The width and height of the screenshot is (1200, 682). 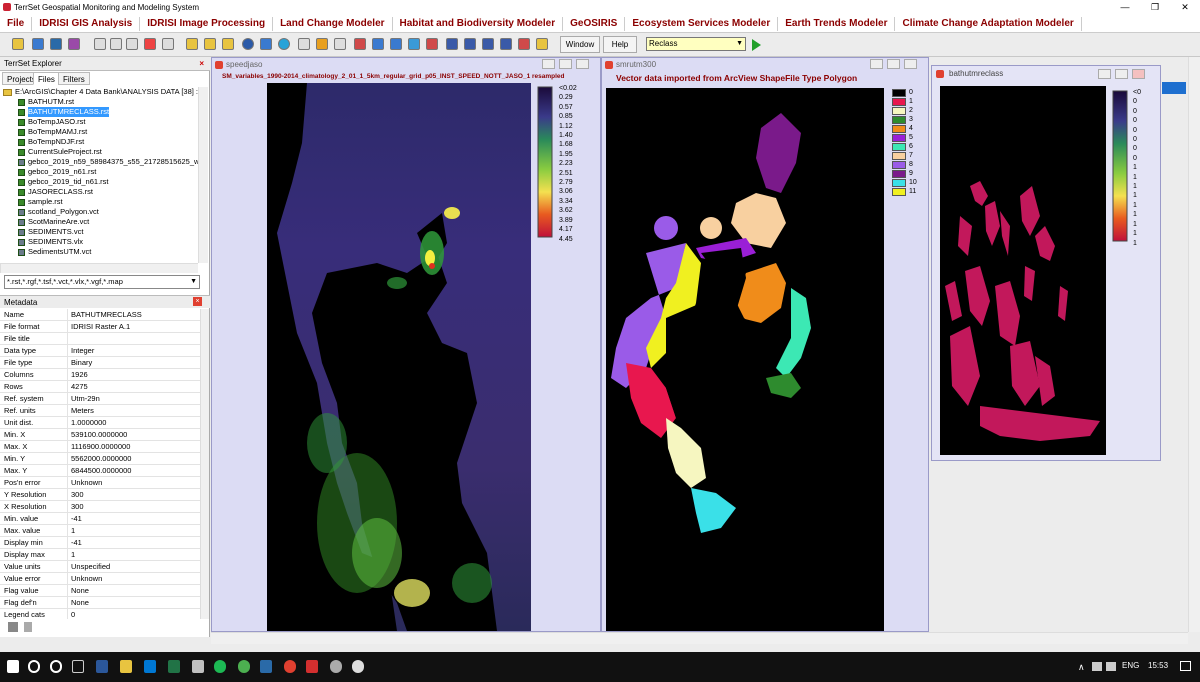 What do you see at coordinates (74, 44) in the screenshot?
I see `layer-icon` at bounding box center [74, 44].